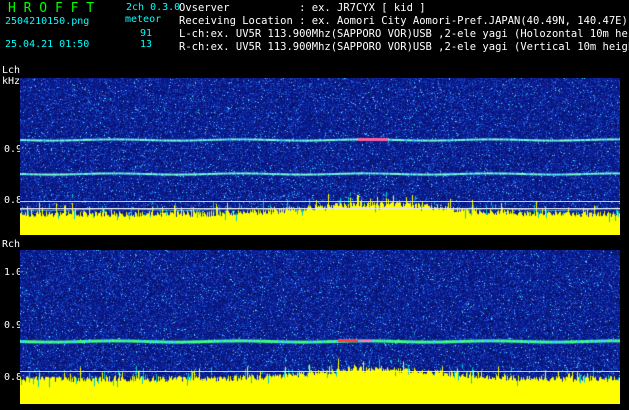 This screenshot has height=410, width=629. Describe the element at coordinates (143, 19) in the screenshot. I see `meteor-label: meteor` at that location.